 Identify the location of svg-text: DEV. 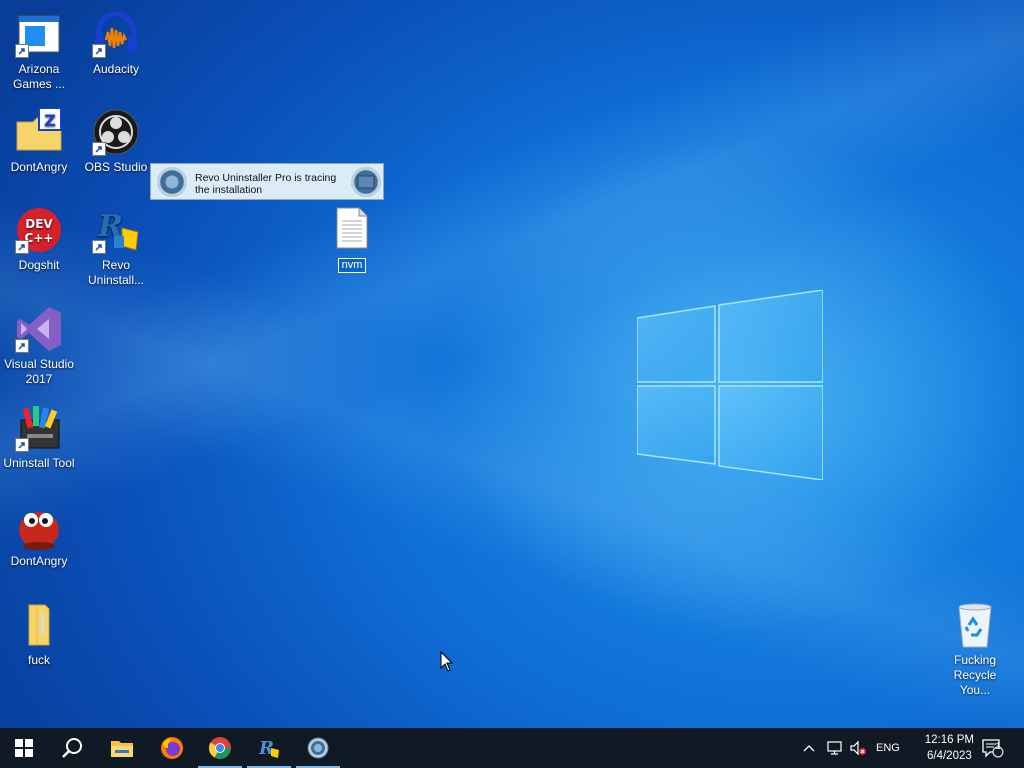
(39, 224).